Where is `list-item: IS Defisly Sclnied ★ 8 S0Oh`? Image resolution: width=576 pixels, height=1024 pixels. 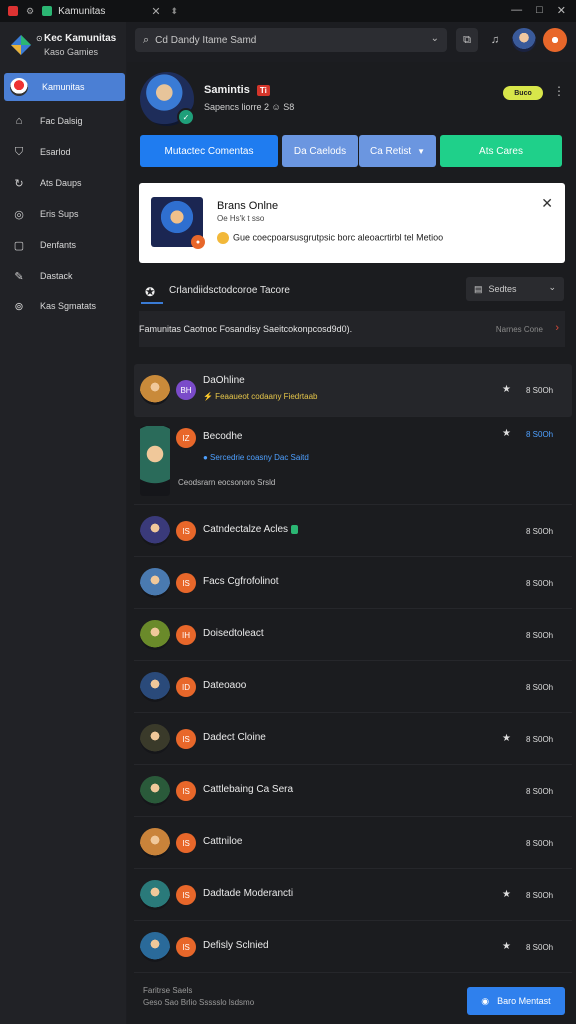 list-item: IS Defisly Sclnied ★ 8 S0Oh is located at coordinates (353, 947).